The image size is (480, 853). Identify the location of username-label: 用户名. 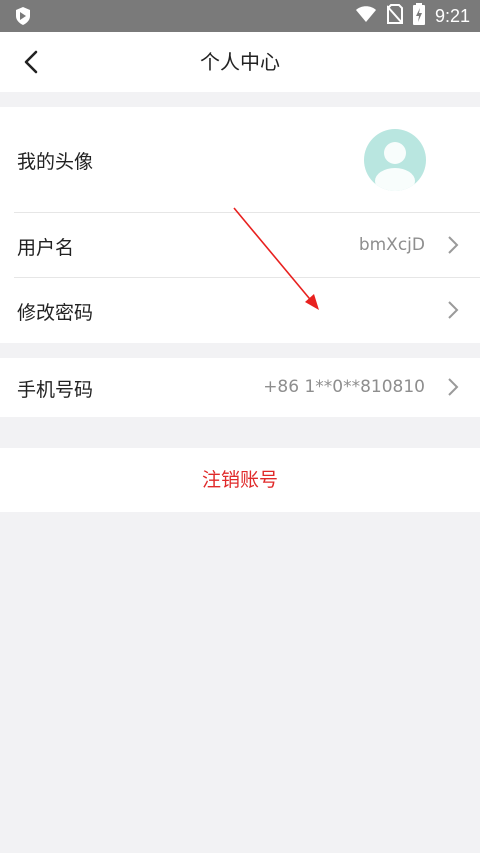
(46, 248).